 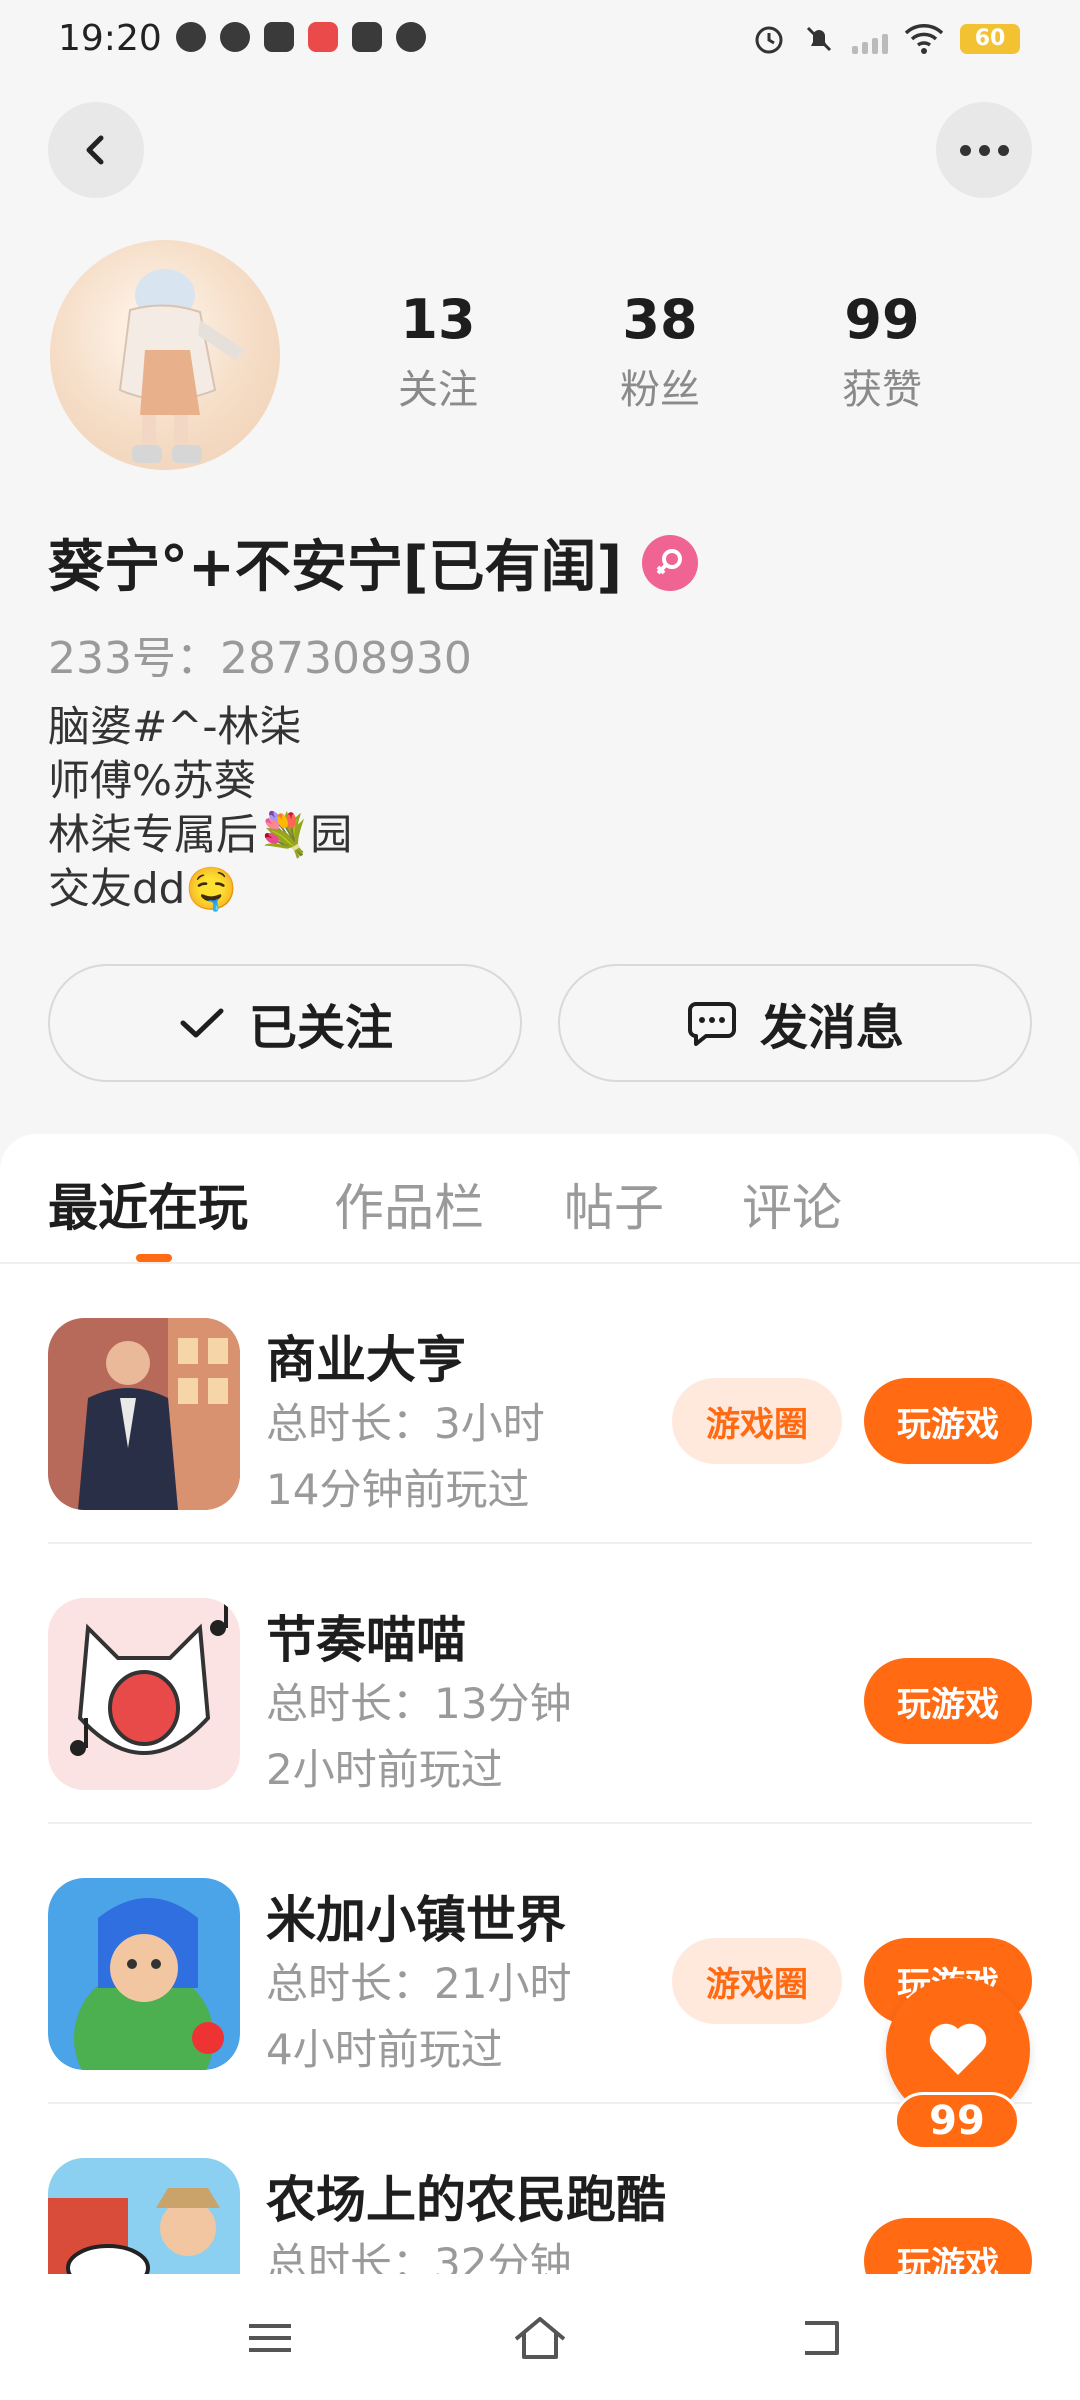 What do you see at coordinates (260, 658) in the screenshot?
I see `user-id: 233号：287308930` at bounding box center [260, 658].